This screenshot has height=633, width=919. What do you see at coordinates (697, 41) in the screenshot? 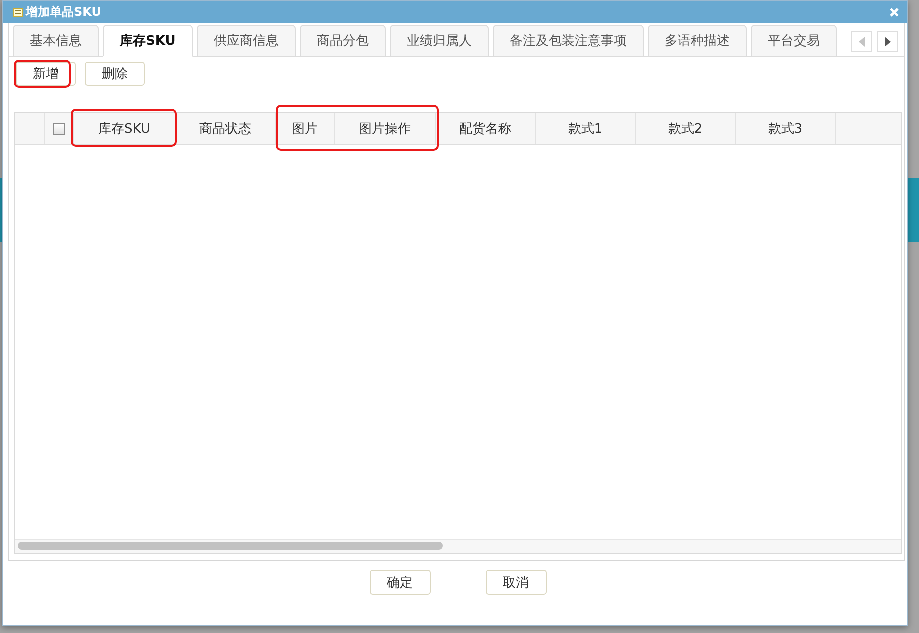
I see `tab: 多语种描述` at bounding box center [697, 41].